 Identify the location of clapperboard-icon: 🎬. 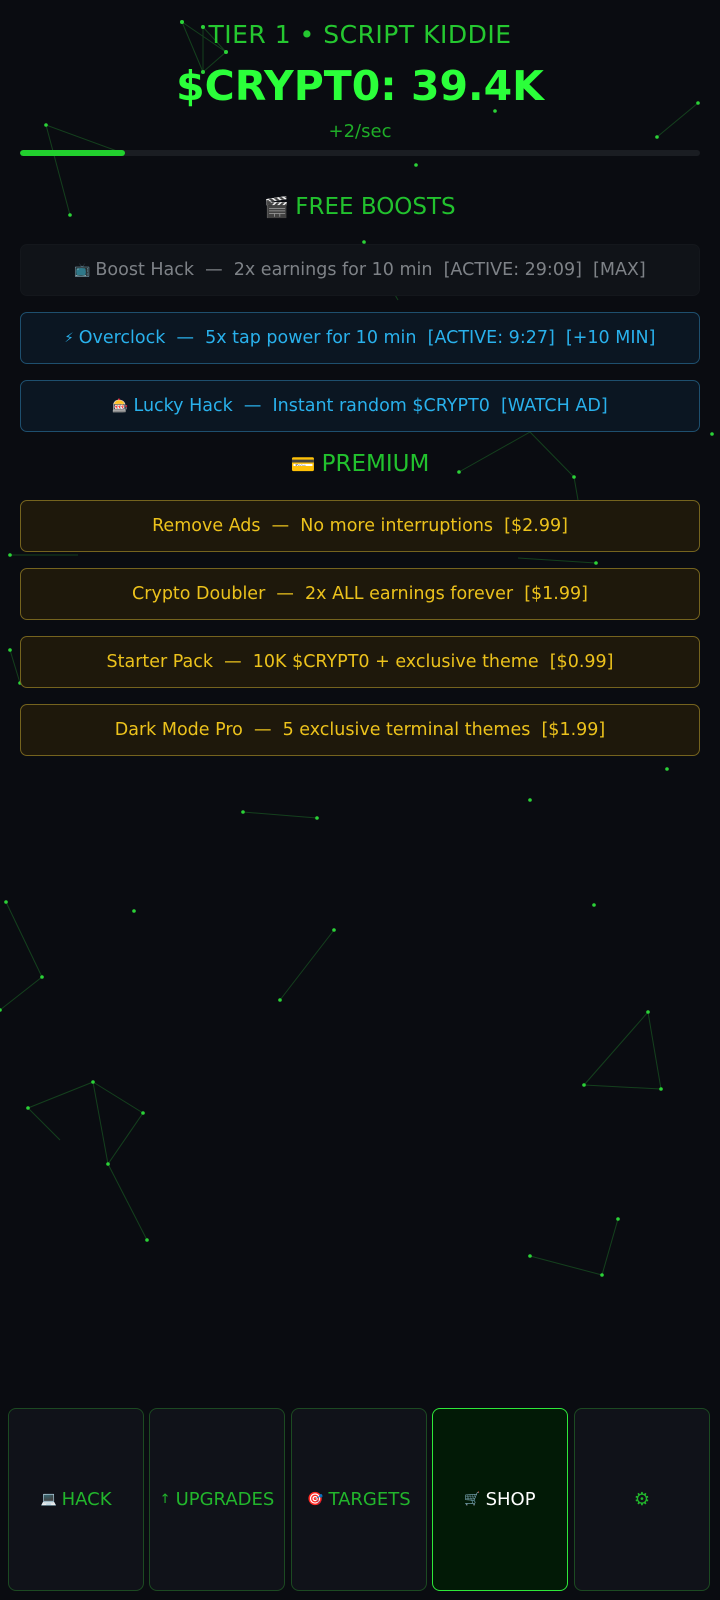
(277, 207).